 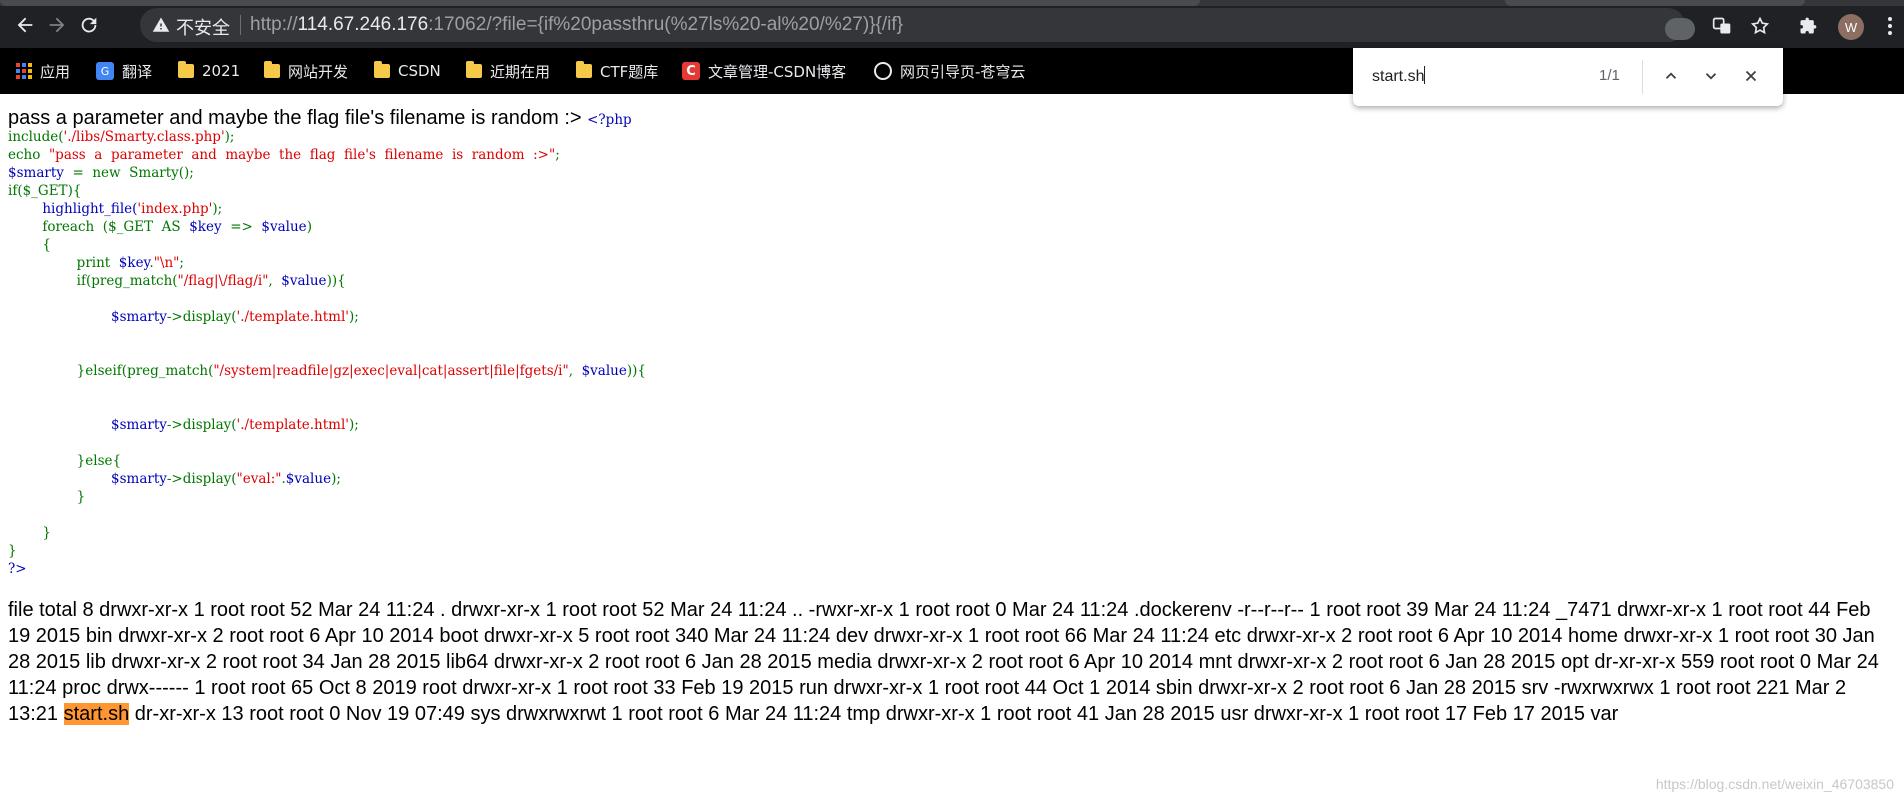 I want to click on translate-page-button, so click(x=1722, y=26).